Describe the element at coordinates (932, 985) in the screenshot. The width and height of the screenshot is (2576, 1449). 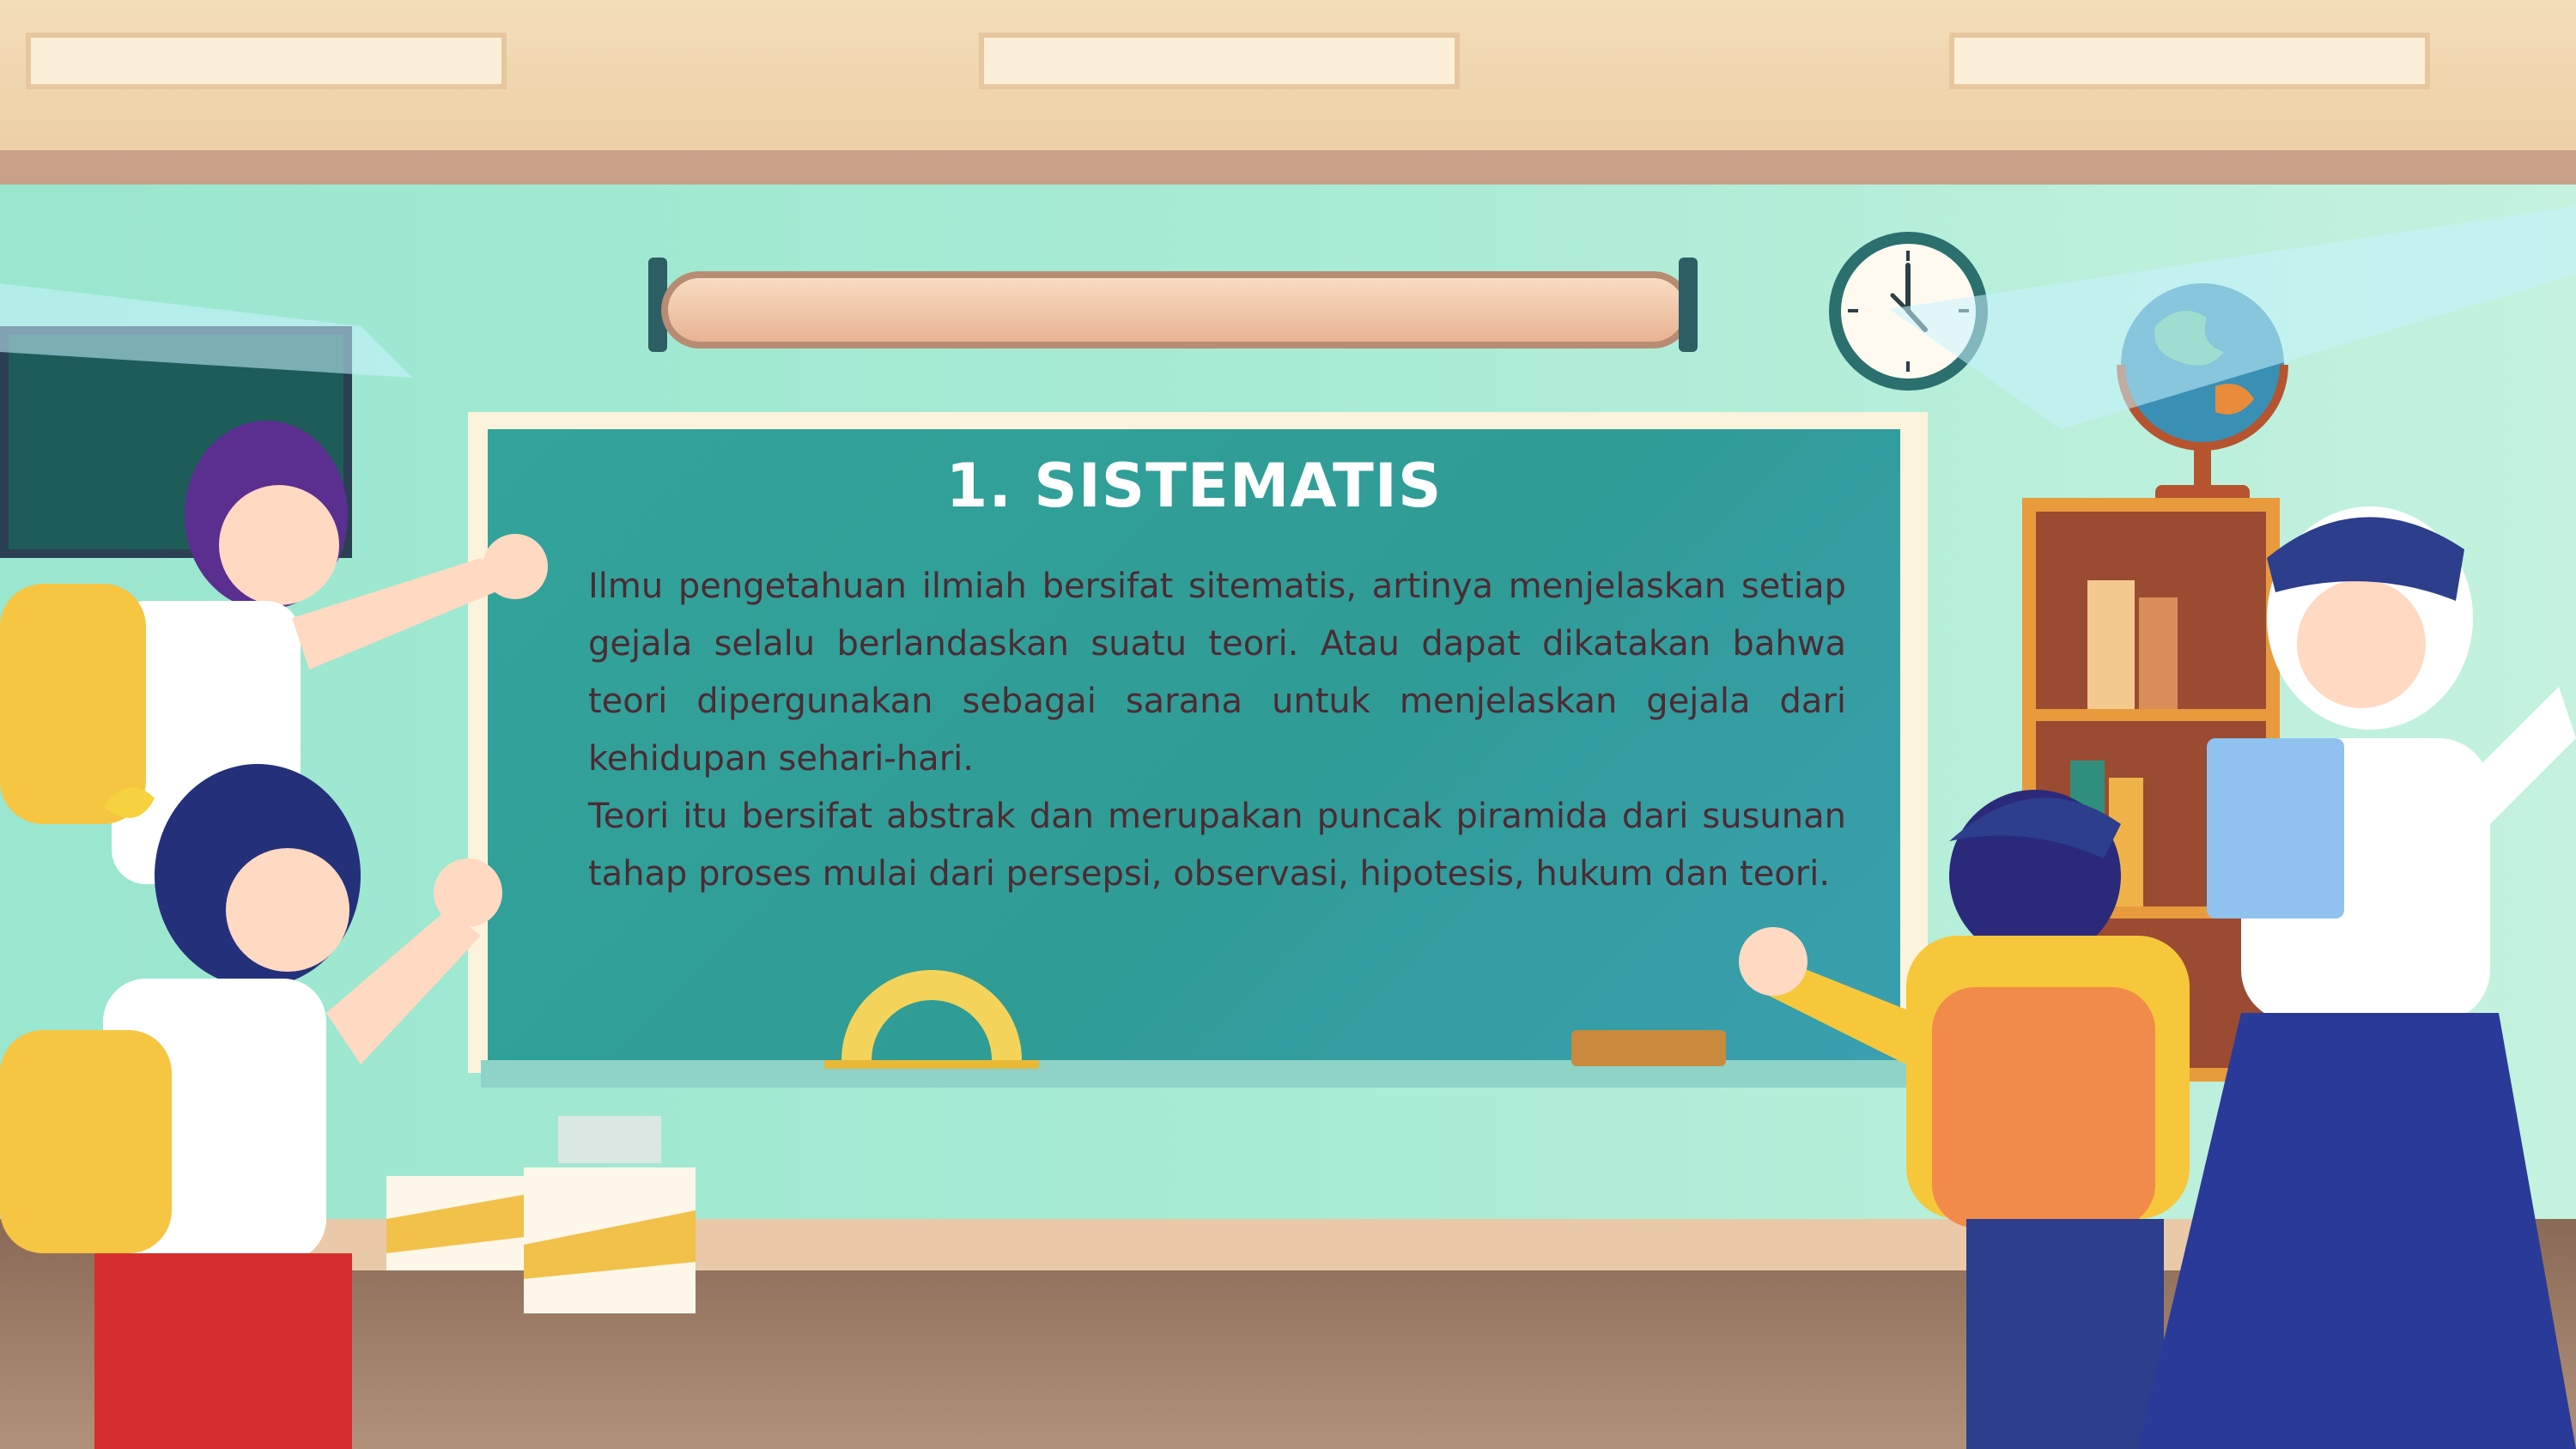
I see `protractor-icon` at that location.